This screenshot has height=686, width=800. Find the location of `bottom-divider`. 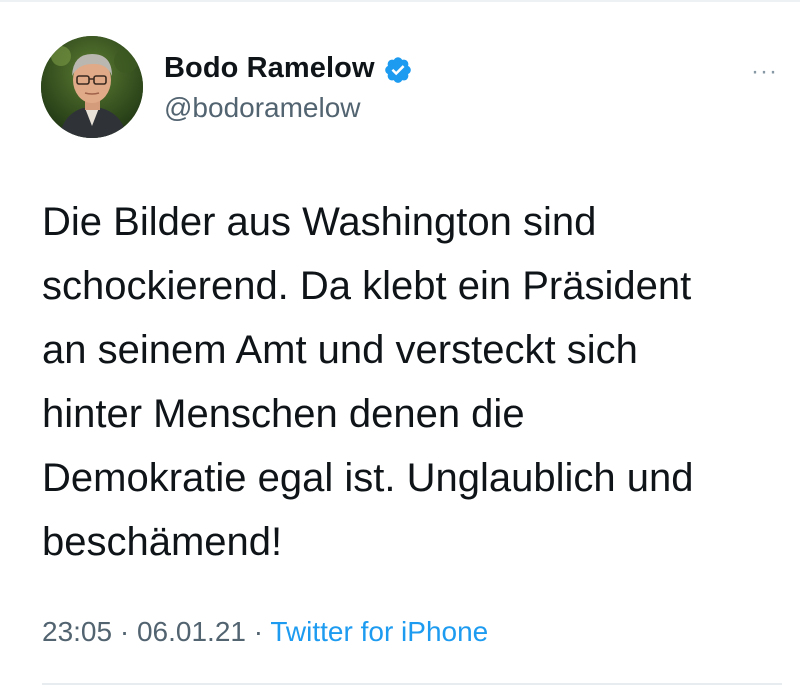

bottom-divider is located at coordinates (412, 684).